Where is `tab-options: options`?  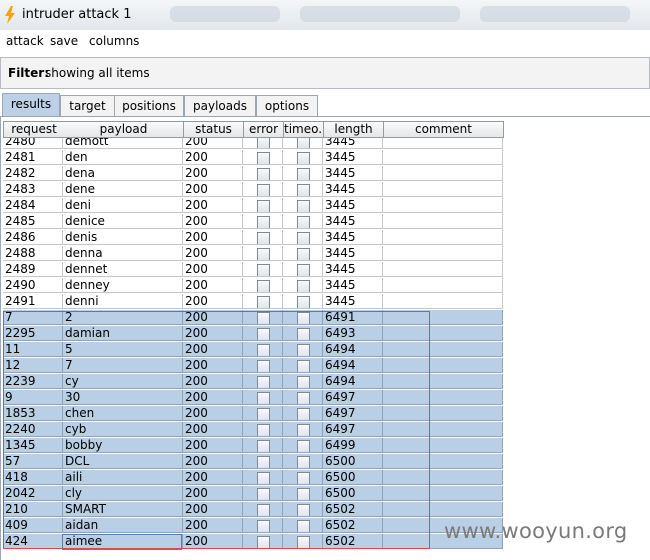
tab-options: options is located at coordinates (287, 105).